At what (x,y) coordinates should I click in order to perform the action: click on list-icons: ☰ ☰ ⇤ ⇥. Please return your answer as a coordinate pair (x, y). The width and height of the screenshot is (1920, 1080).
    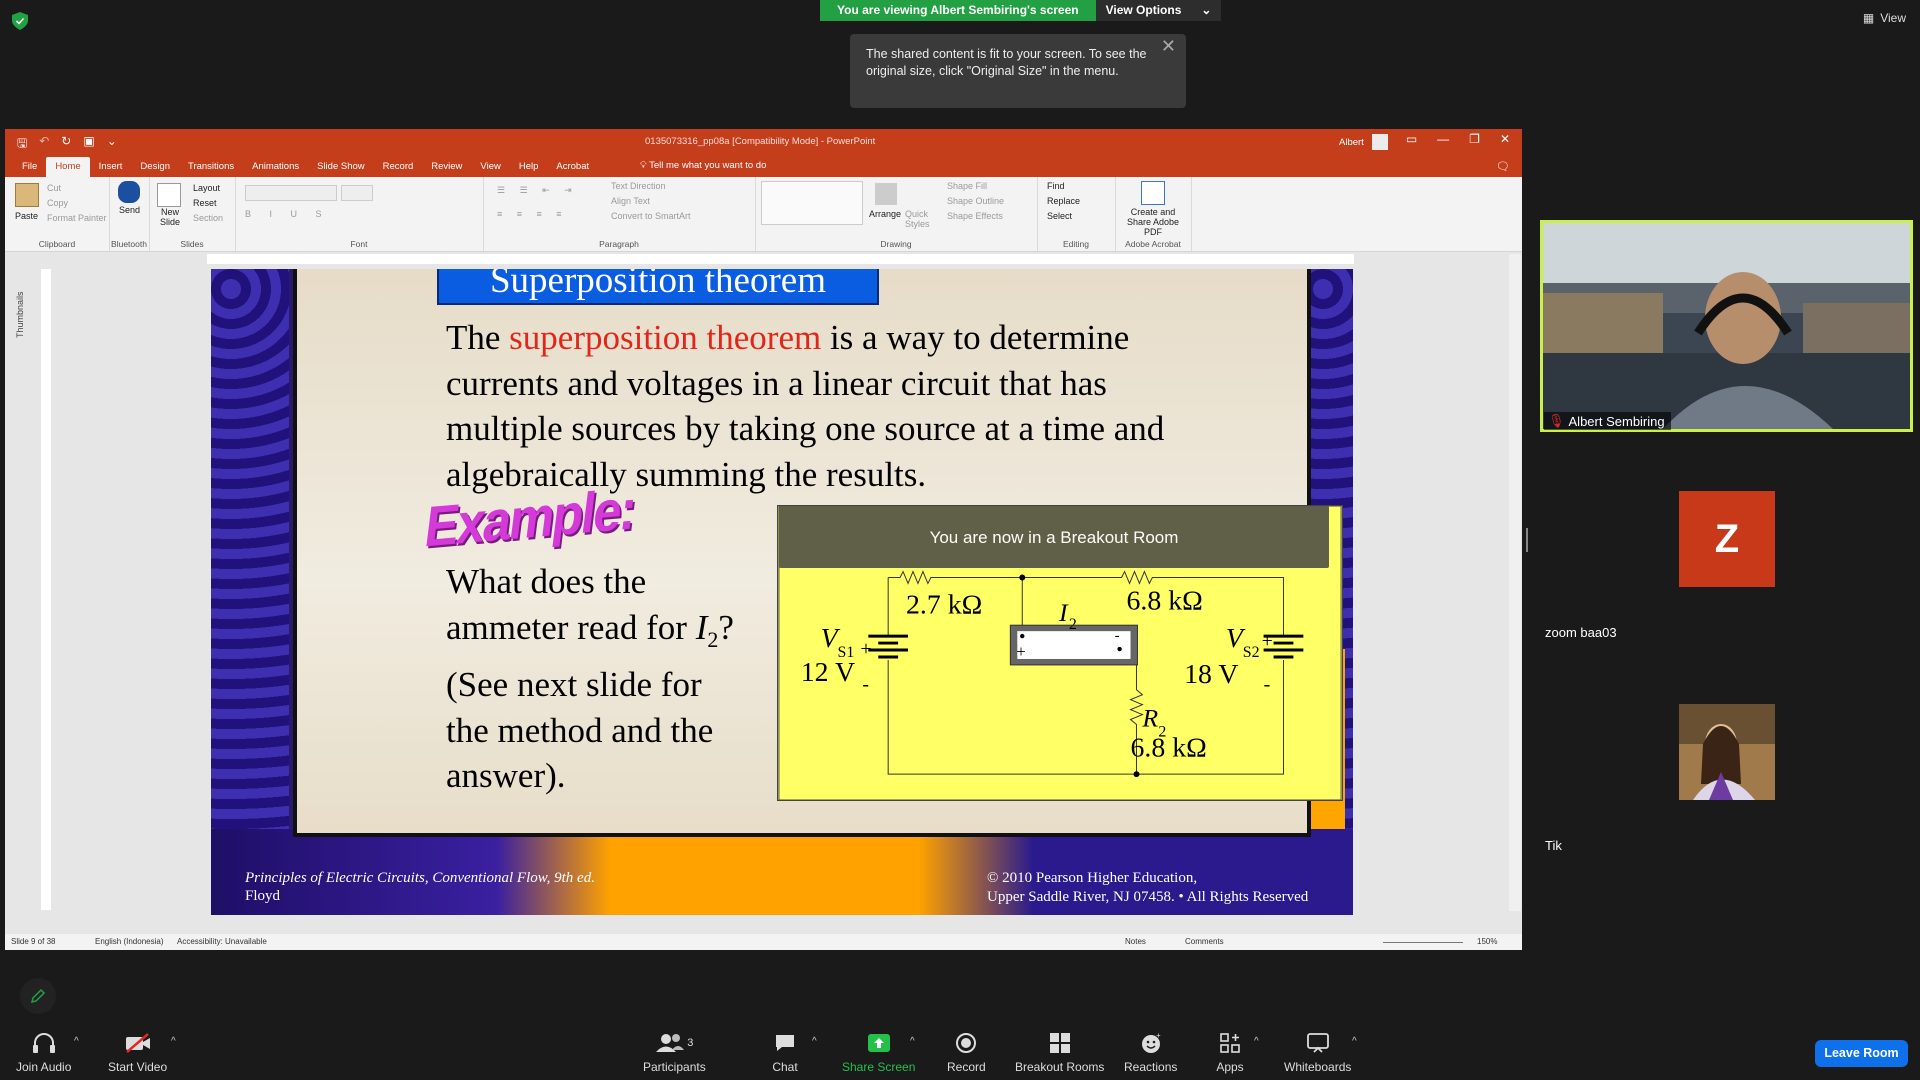
    Looking at the image, I should click on (537, 190).